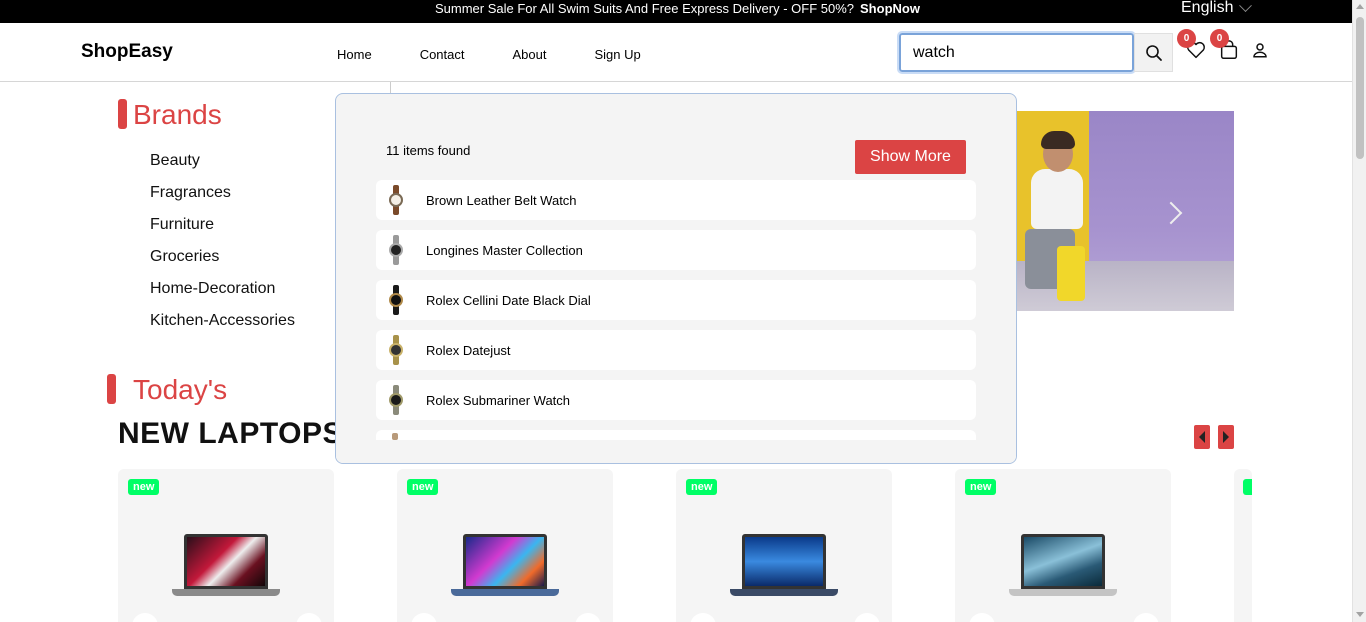  What do you see at coordinates (1207, 8) in the screenshot?
I see `language-label: English` at bounding box center [1207, 8].